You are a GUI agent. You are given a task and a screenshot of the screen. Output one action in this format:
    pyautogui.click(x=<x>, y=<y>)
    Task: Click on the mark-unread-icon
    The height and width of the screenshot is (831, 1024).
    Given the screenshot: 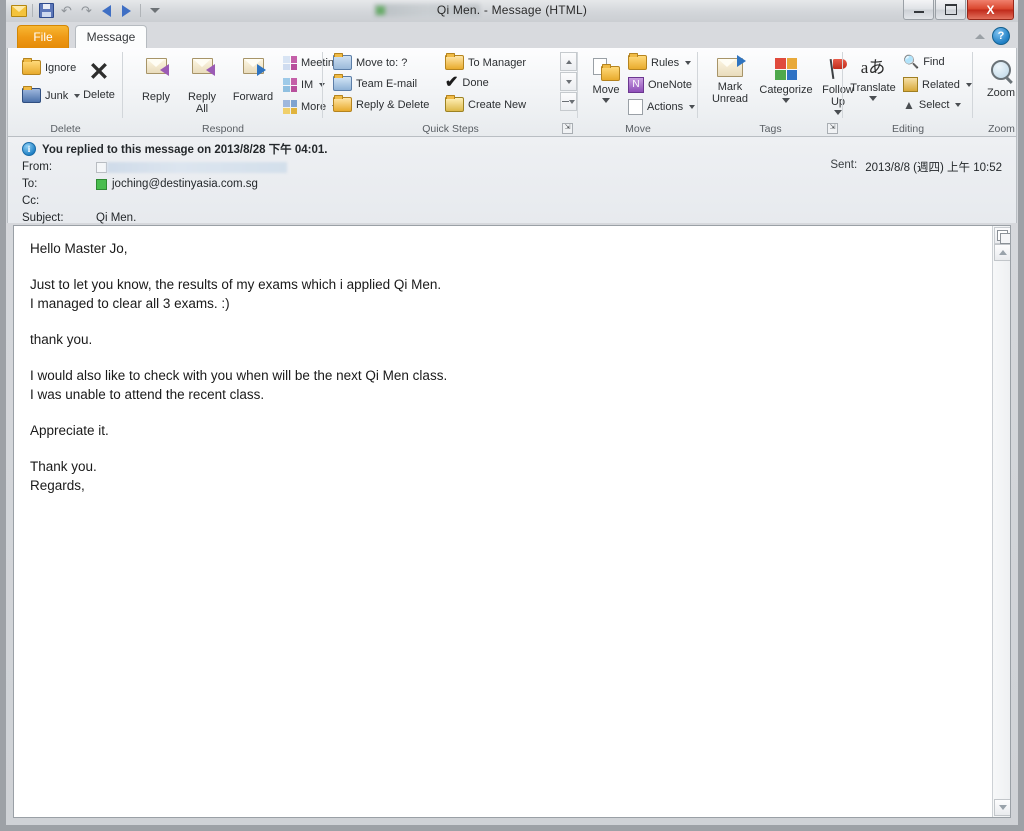 What is the action you would take?
    pyautogui.click(x=731, y=66)
    